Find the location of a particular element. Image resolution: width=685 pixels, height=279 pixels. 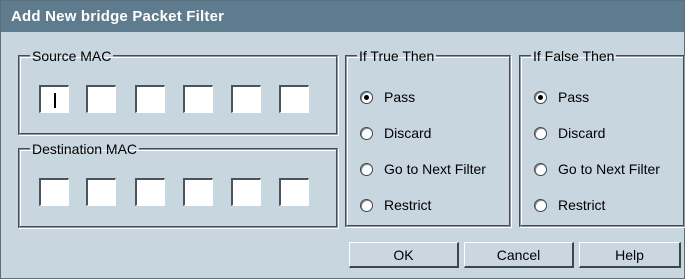

if-false-option-discard: Discard is located at coordinates (569, 133).